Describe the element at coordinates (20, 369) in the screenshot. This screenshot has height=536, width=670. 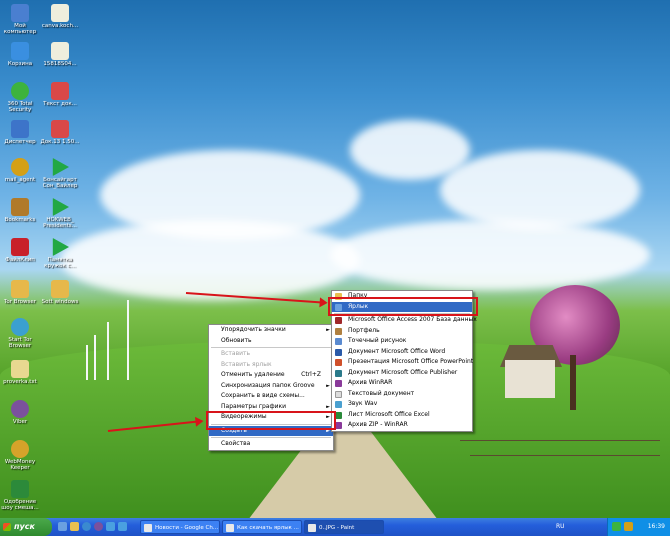
I see `text-file-icon` at that location.